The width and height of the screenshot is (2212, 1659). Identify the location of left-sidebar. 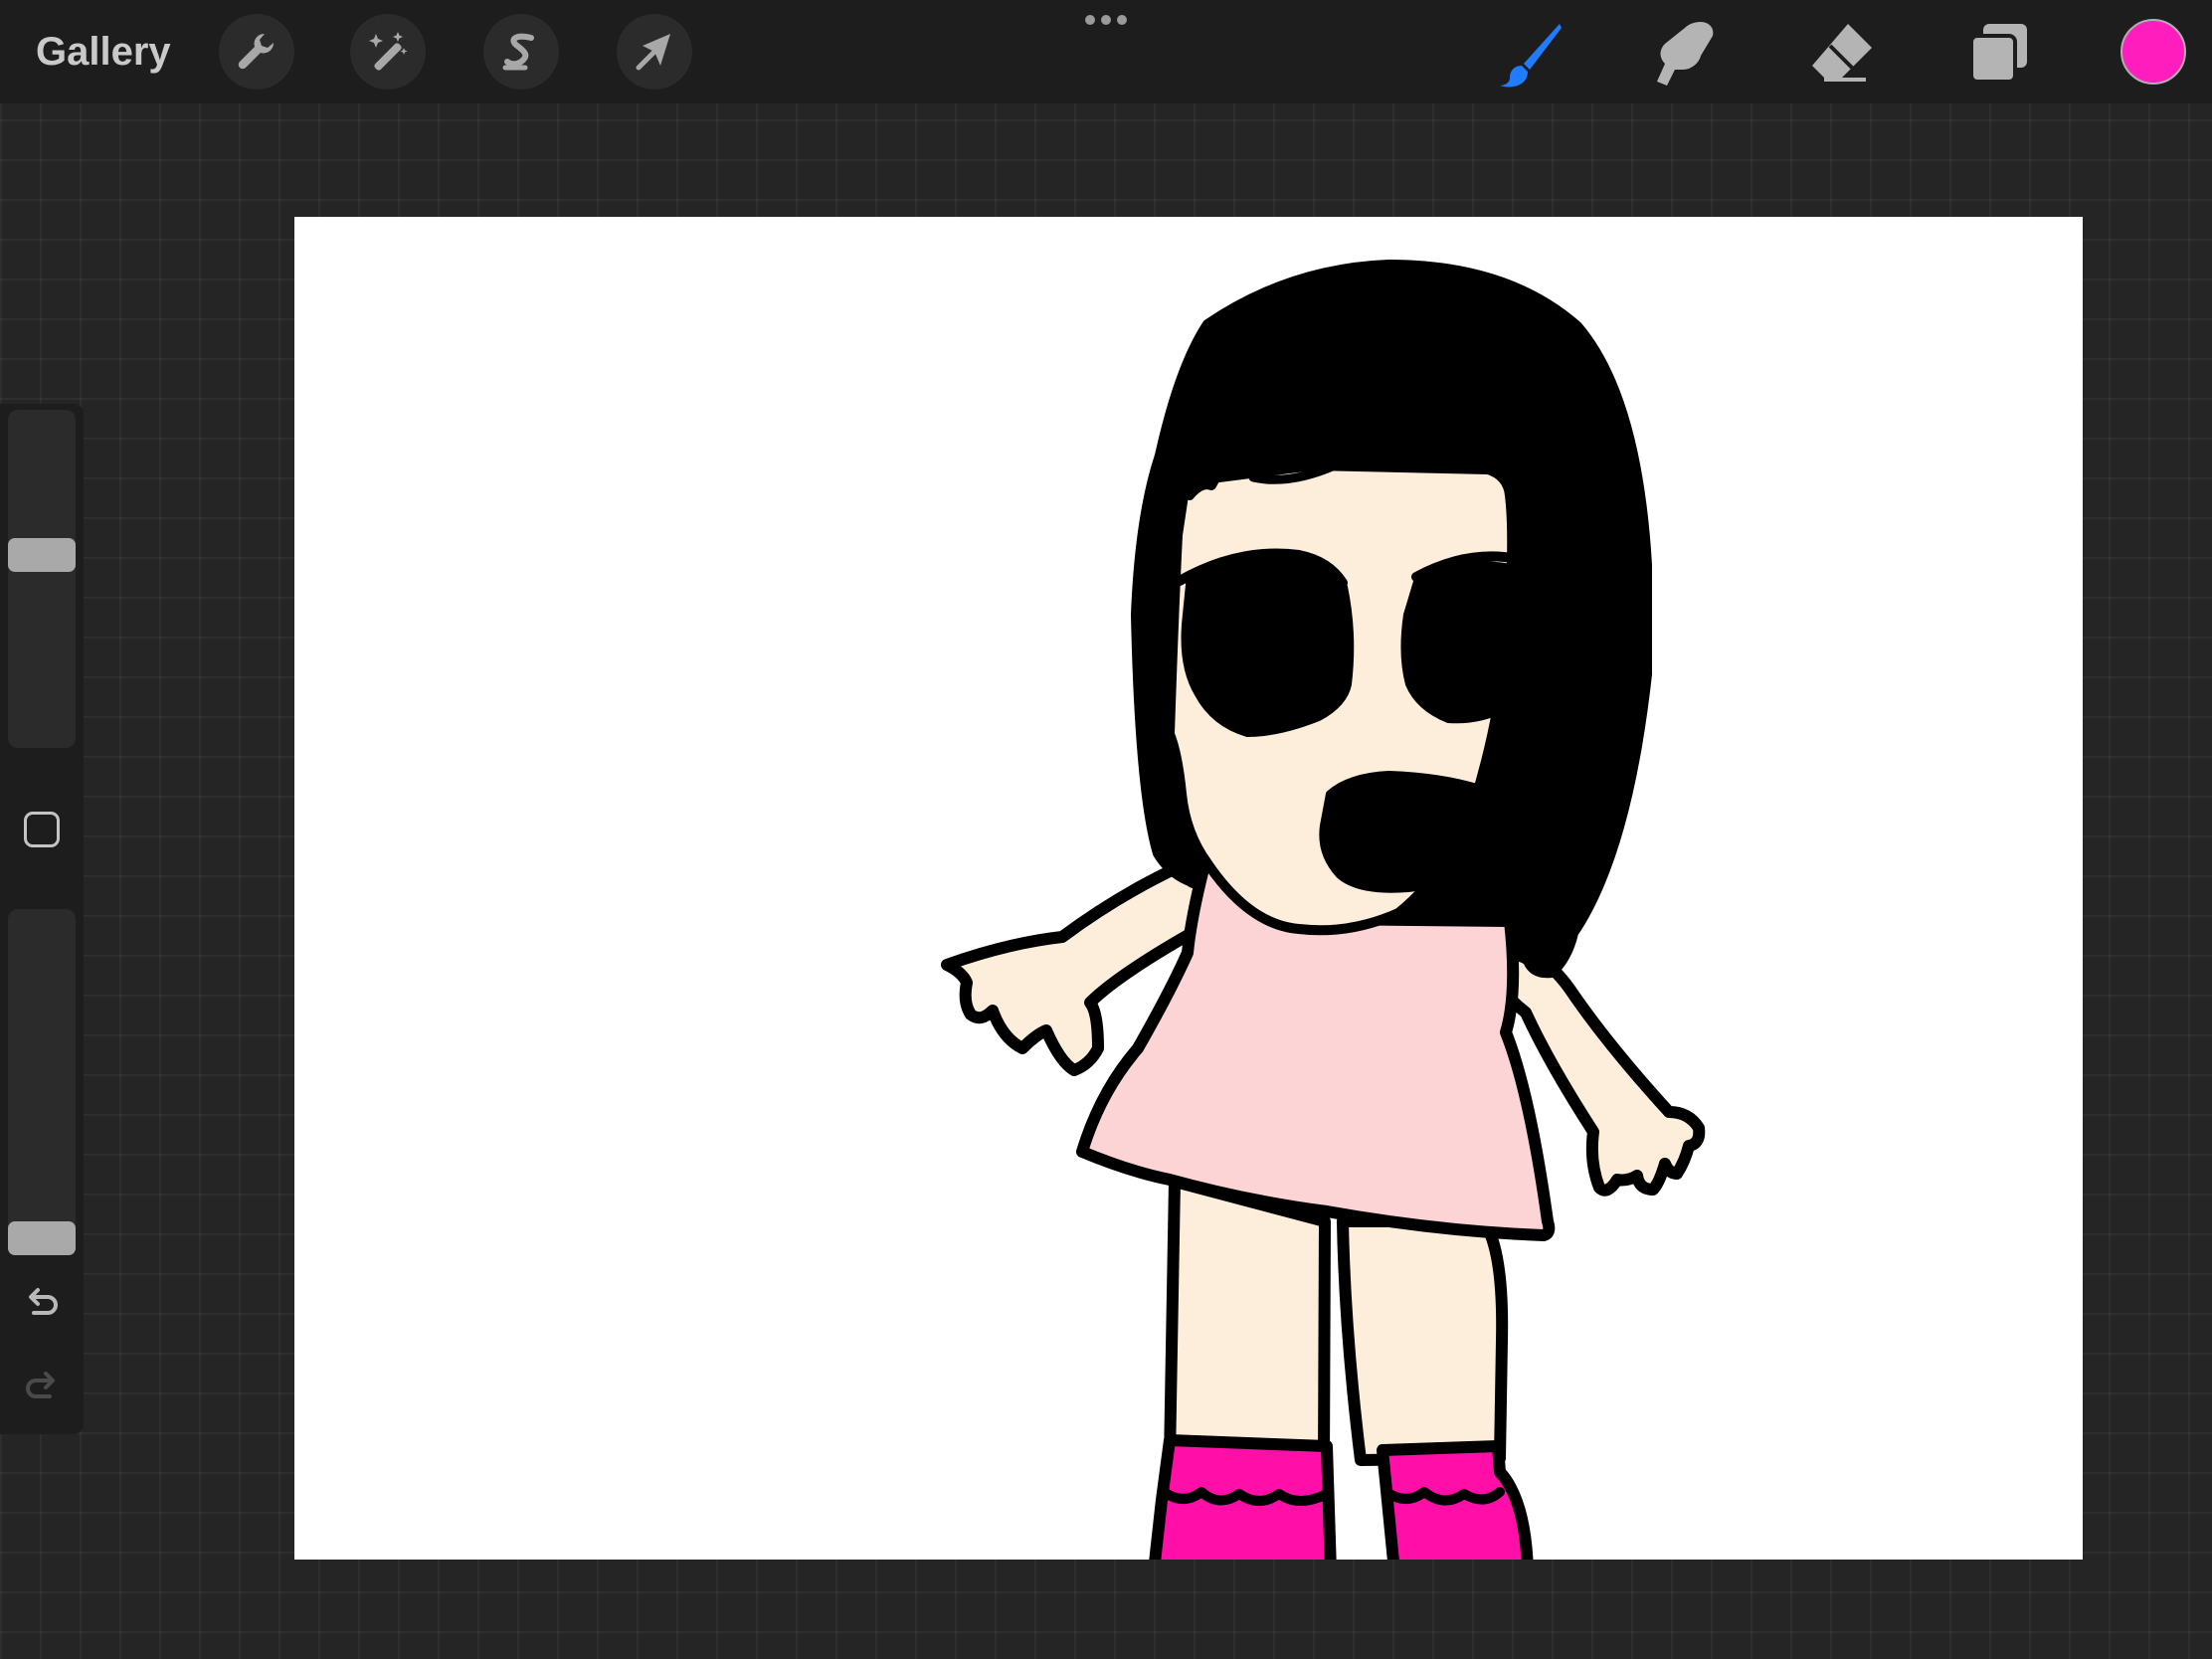
(42, 919).